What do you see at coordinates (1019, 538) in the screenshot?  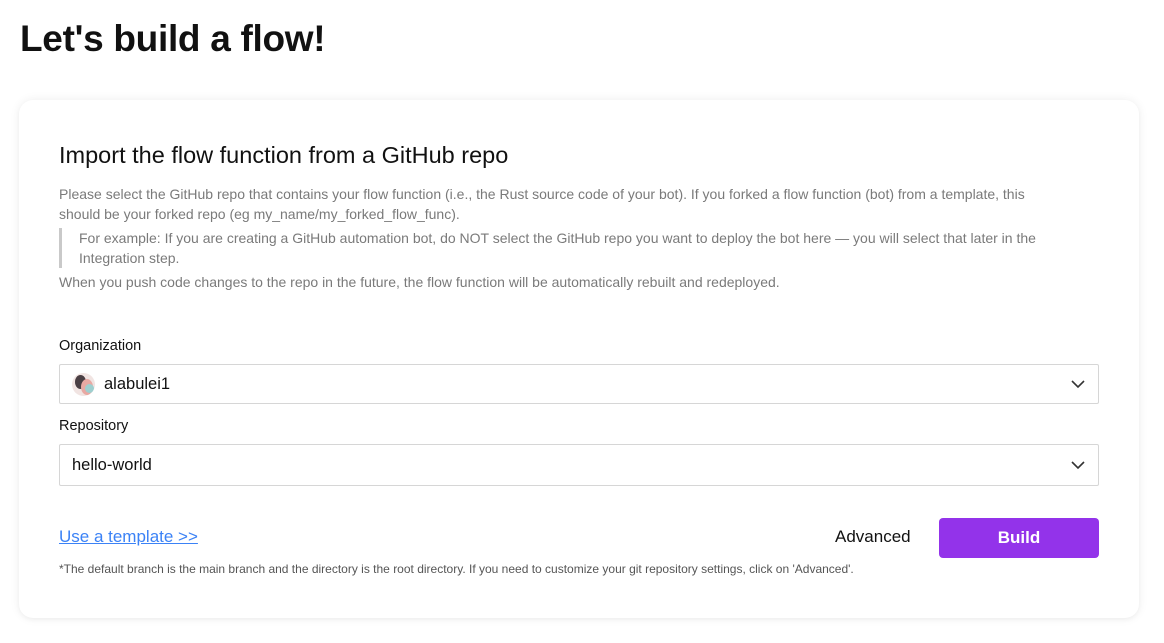 I see `build-button: Build` at bounding box center [1019, 538].